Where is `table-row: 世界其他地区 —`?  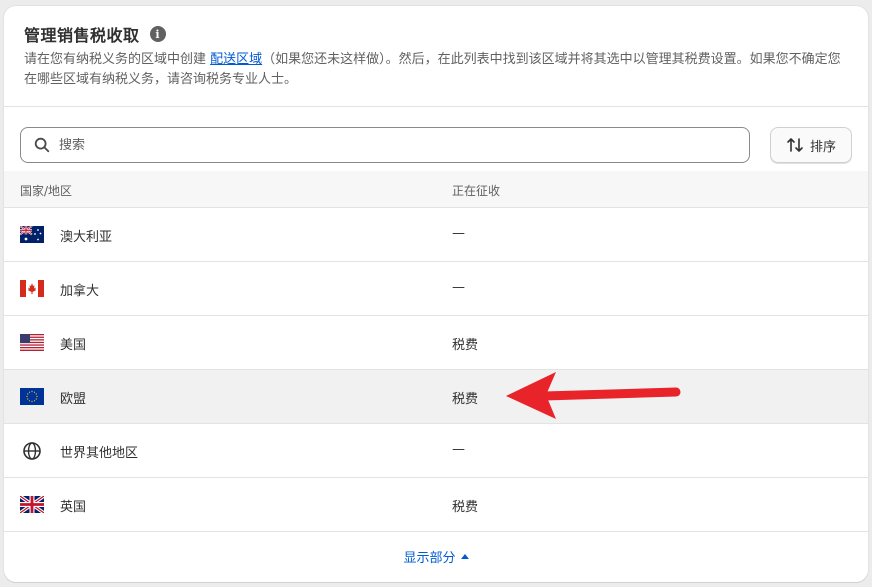 table-row: 世界其他地区 — is located at coordinates (436, 451).